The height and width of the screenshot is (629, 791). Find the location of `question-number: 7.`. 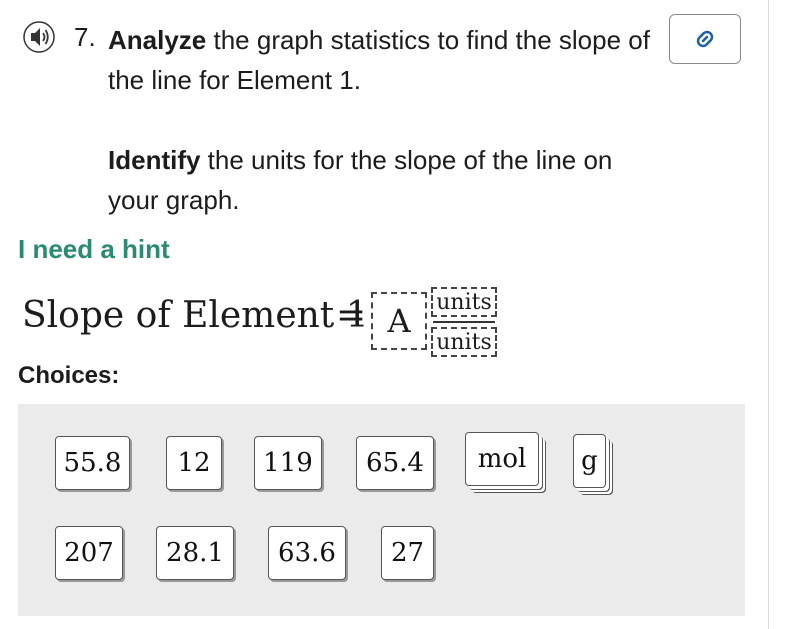

question-number: 7. is located at coordinates (85, 37).